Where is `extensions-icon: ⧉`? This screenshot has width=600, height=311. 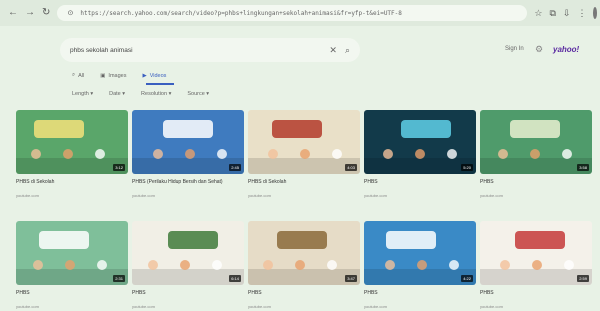
extensions-icon: ⧉ is located at coordinates (552, 13).